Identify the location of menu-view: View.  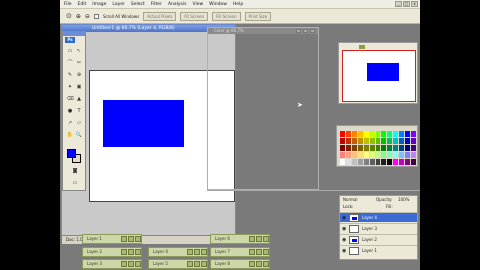
(197, 4).